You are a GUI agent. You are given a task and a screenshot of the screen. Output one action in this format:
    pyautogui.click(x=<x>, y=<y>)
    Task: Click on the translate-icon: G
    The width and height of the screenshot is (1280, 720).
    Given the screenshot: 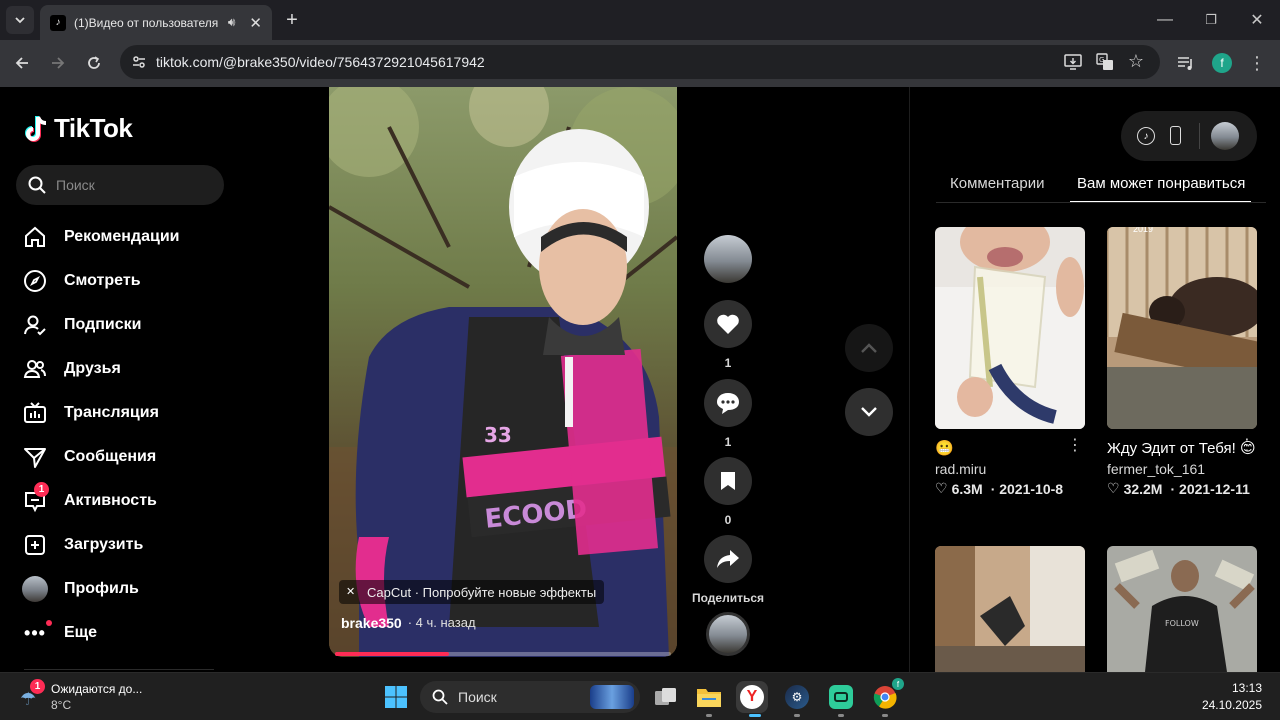 What is the action you would take?
    pyautogui.click(x=1105, y=62)
    